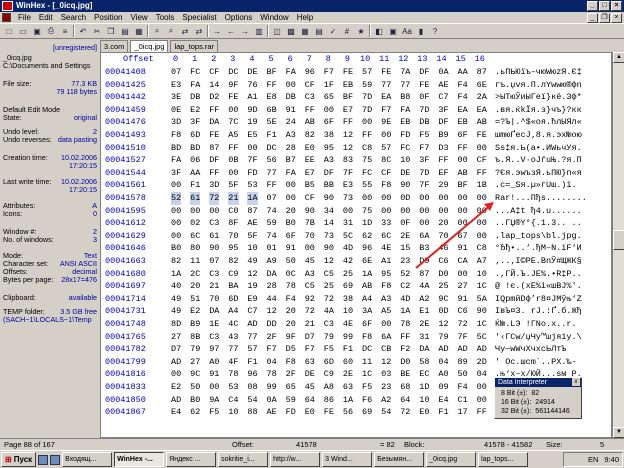  I want to click on row-text: @ !є.(xЕ%i«шВJ%'., so click(538, 286).